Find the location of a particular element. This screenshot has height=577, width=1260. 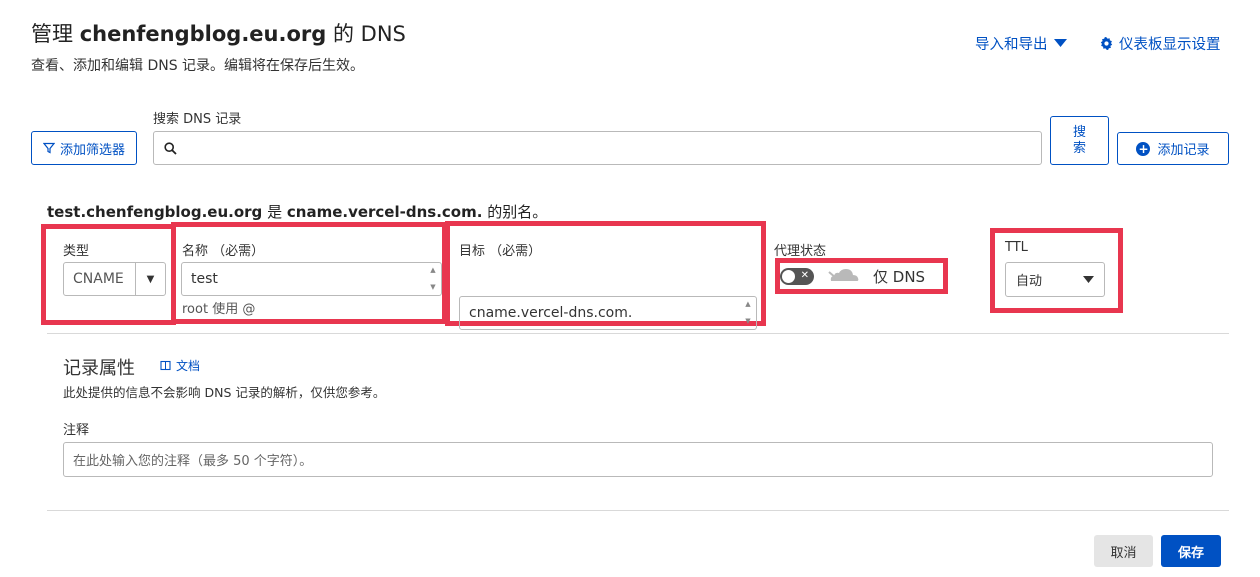

record-properties-title: 记录属性 is located at coordinates (99, 368).